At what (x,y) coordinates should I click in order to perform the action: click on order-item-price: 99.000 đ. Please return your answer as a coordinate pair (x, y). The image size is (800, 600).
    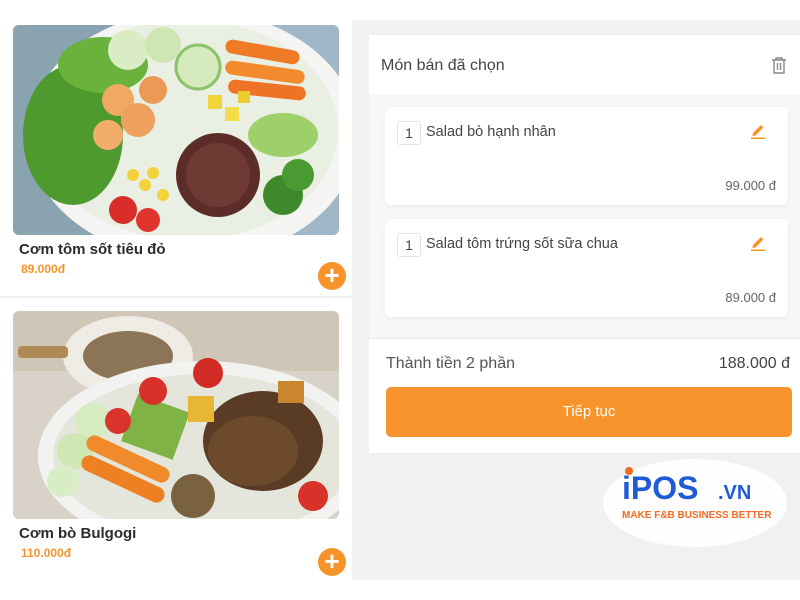
    Looking at the image, I should click on (750, 185).